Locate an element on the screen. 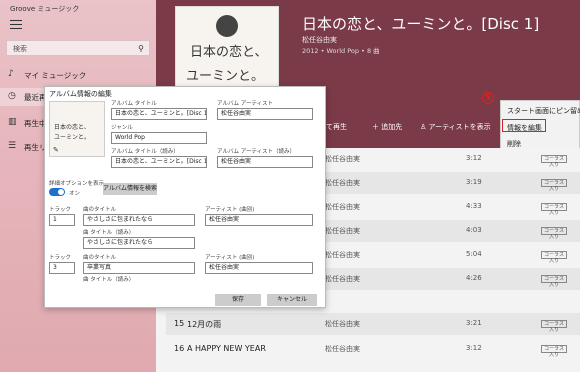 The width and height of the screenshot is (580, 372). song-title-field: 卒業写真 is located at coordinates (139, 268).